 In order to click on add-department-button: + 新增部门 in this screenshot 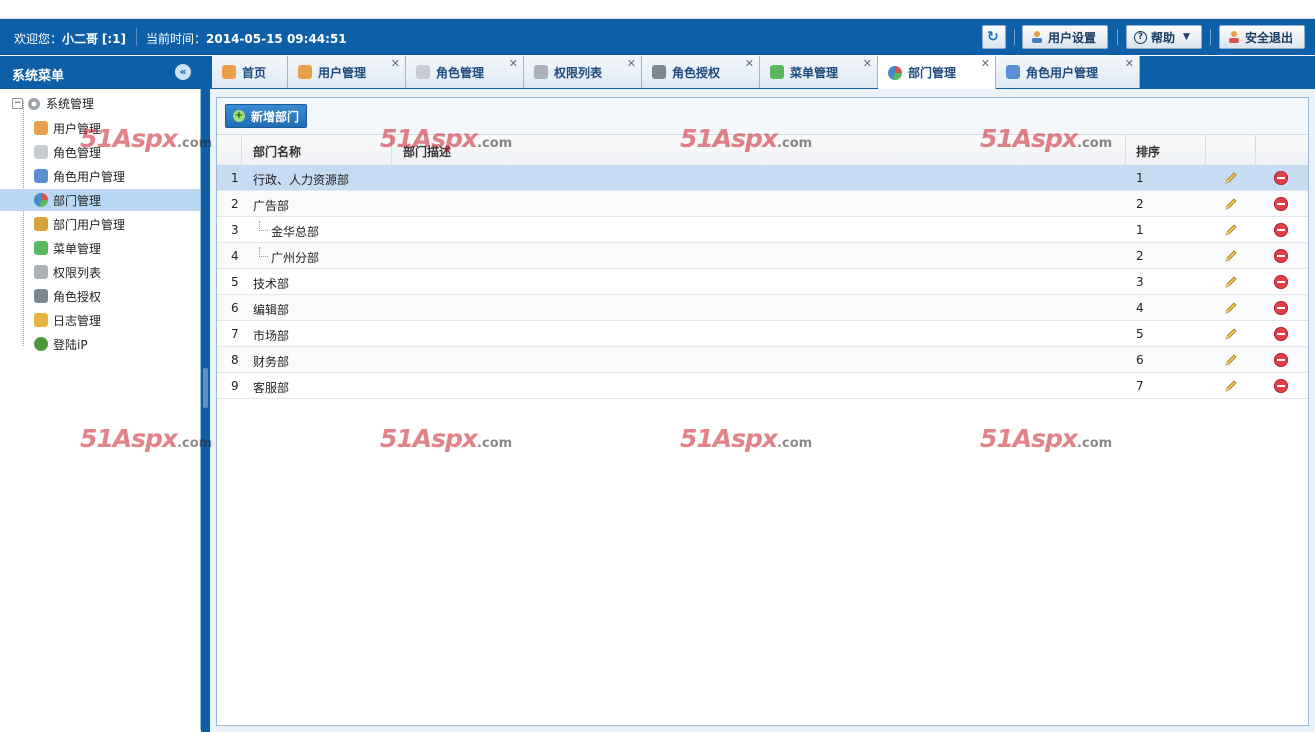, I will do `click(266, 116)`.